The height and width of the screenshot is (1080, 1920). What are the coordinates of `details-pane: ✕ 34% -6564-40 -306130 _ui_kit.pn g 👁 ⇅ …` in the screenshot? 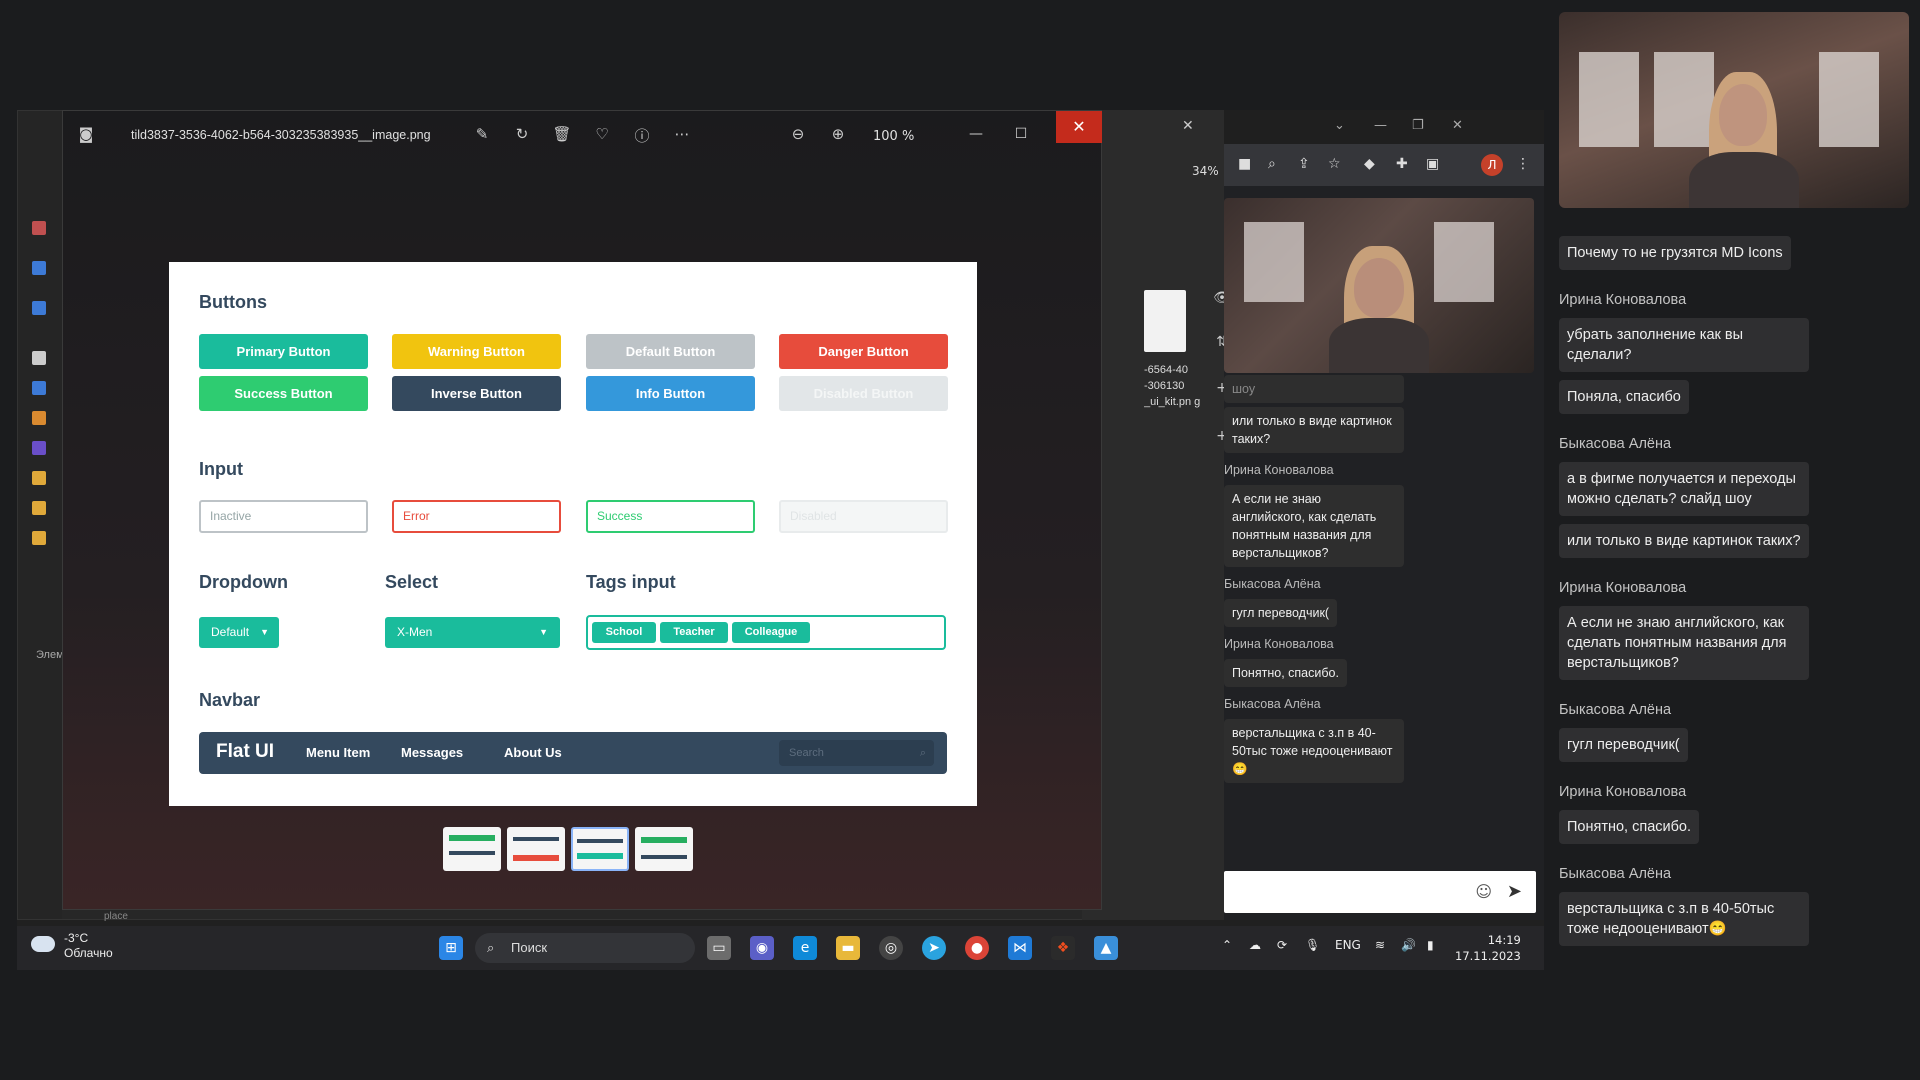 It's located at (1164, 515).